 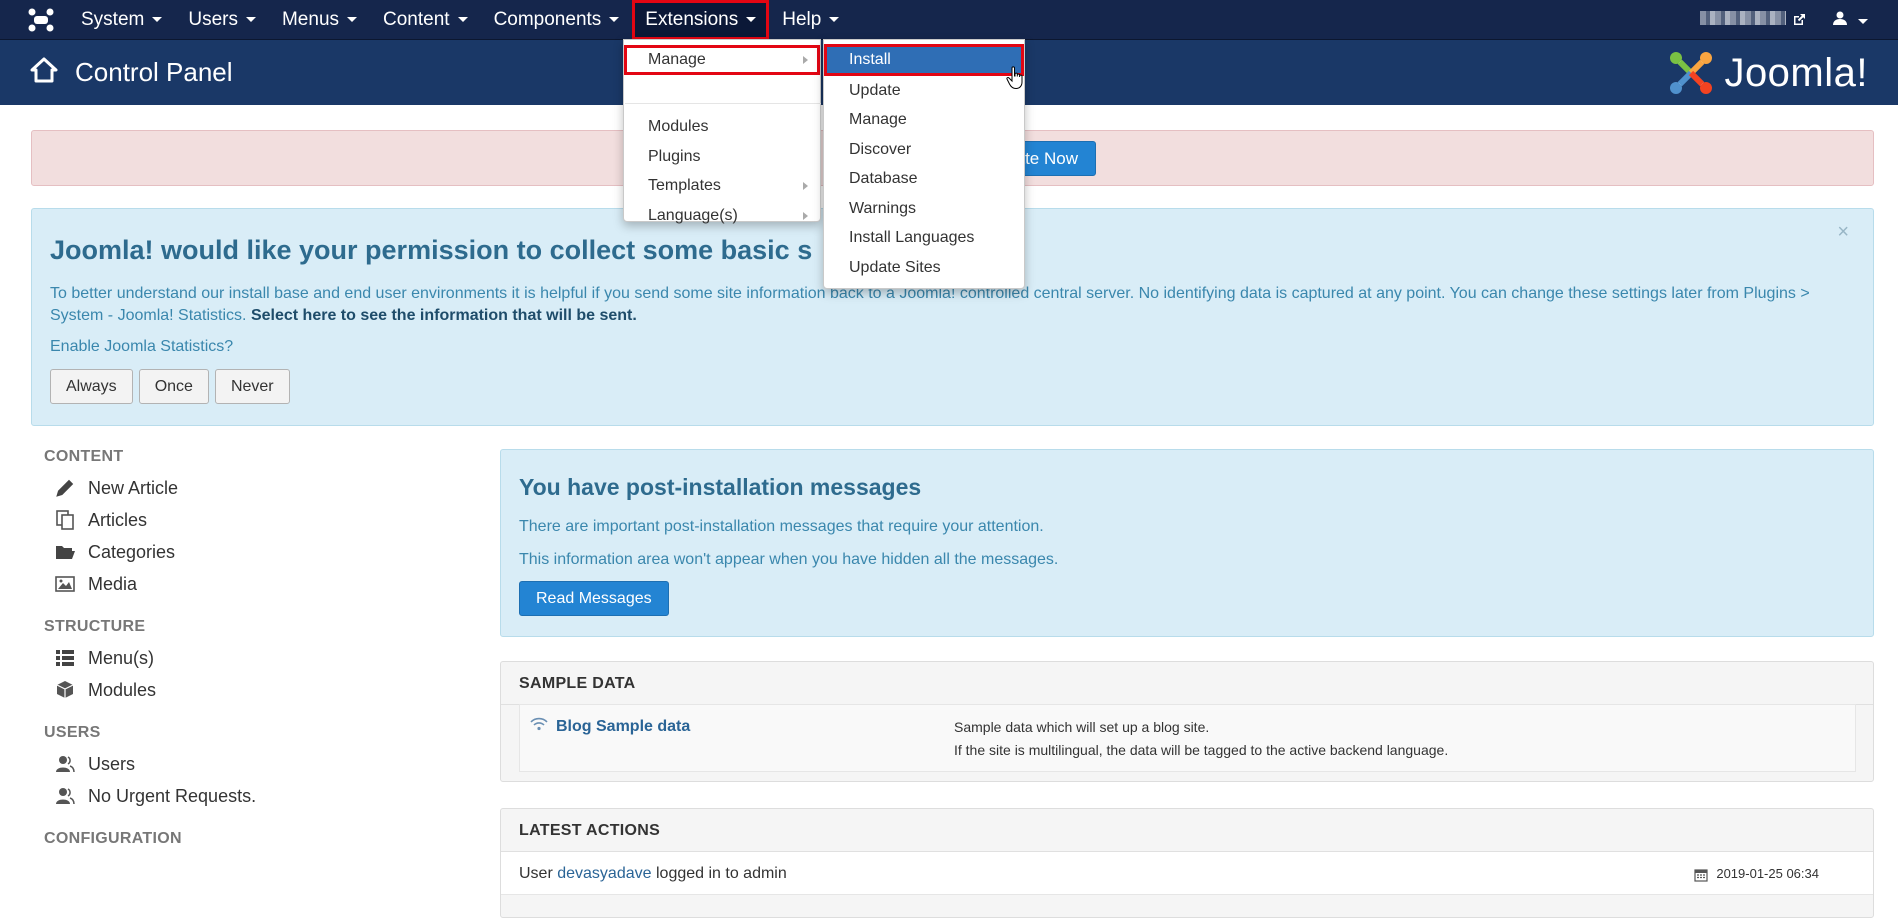 I want to click on menu-item-manage: Manage, so click(x=722, y=60).